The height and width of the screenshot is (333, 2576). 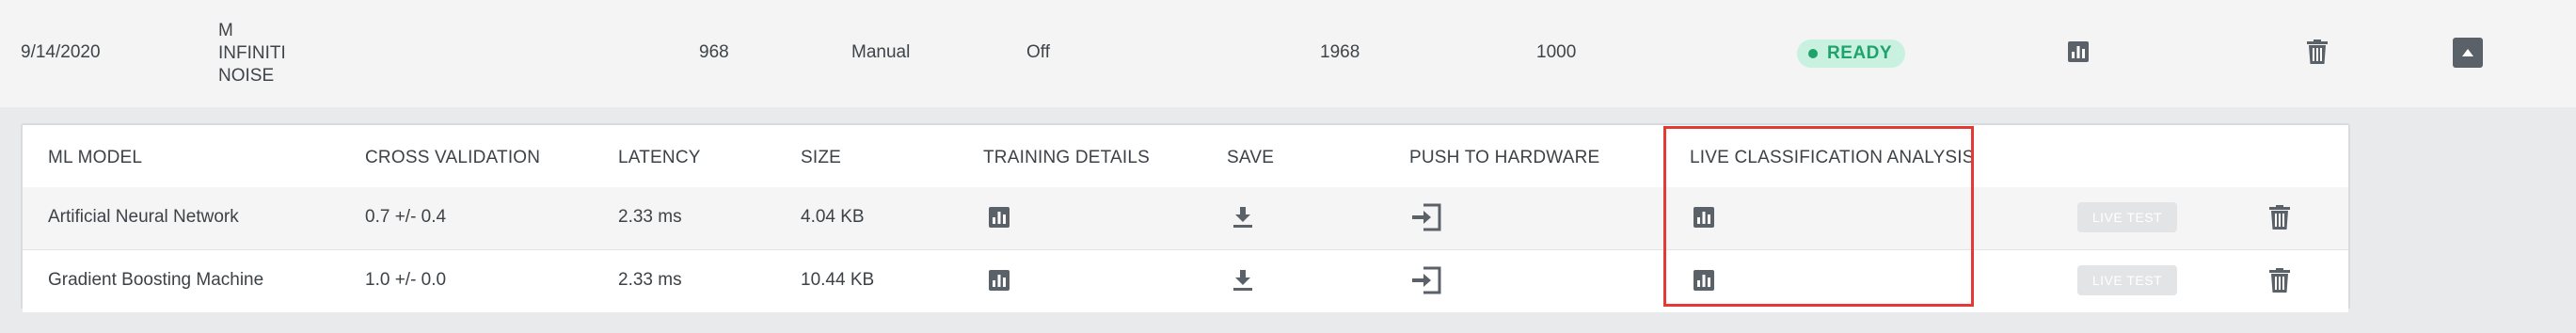 I want to click on status-badge: READY, so click(x=1851, y=54).